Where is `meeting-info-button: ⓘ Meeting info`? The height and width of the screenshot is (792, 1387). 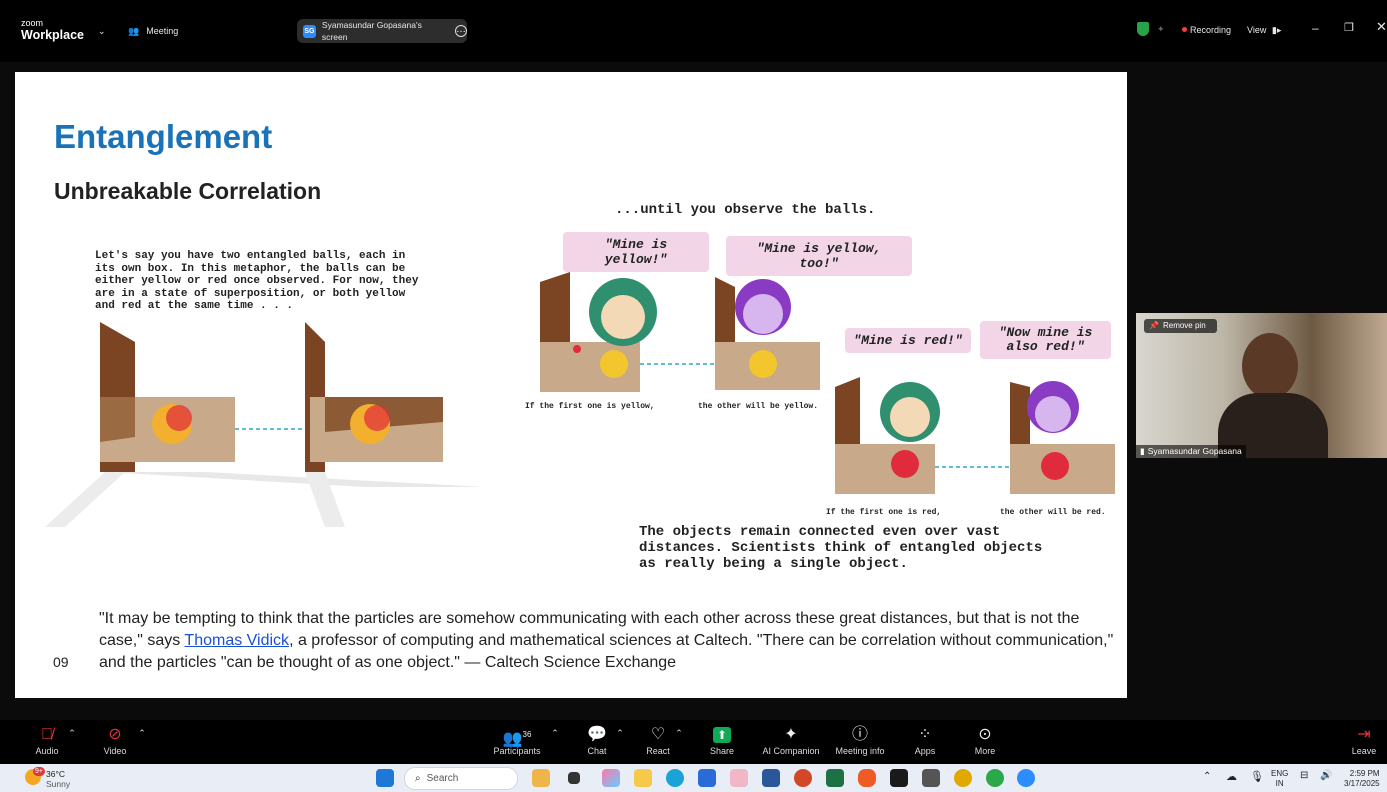
meeting-info-button: ⓘ Meeting info is located at coordinates (860, 740).